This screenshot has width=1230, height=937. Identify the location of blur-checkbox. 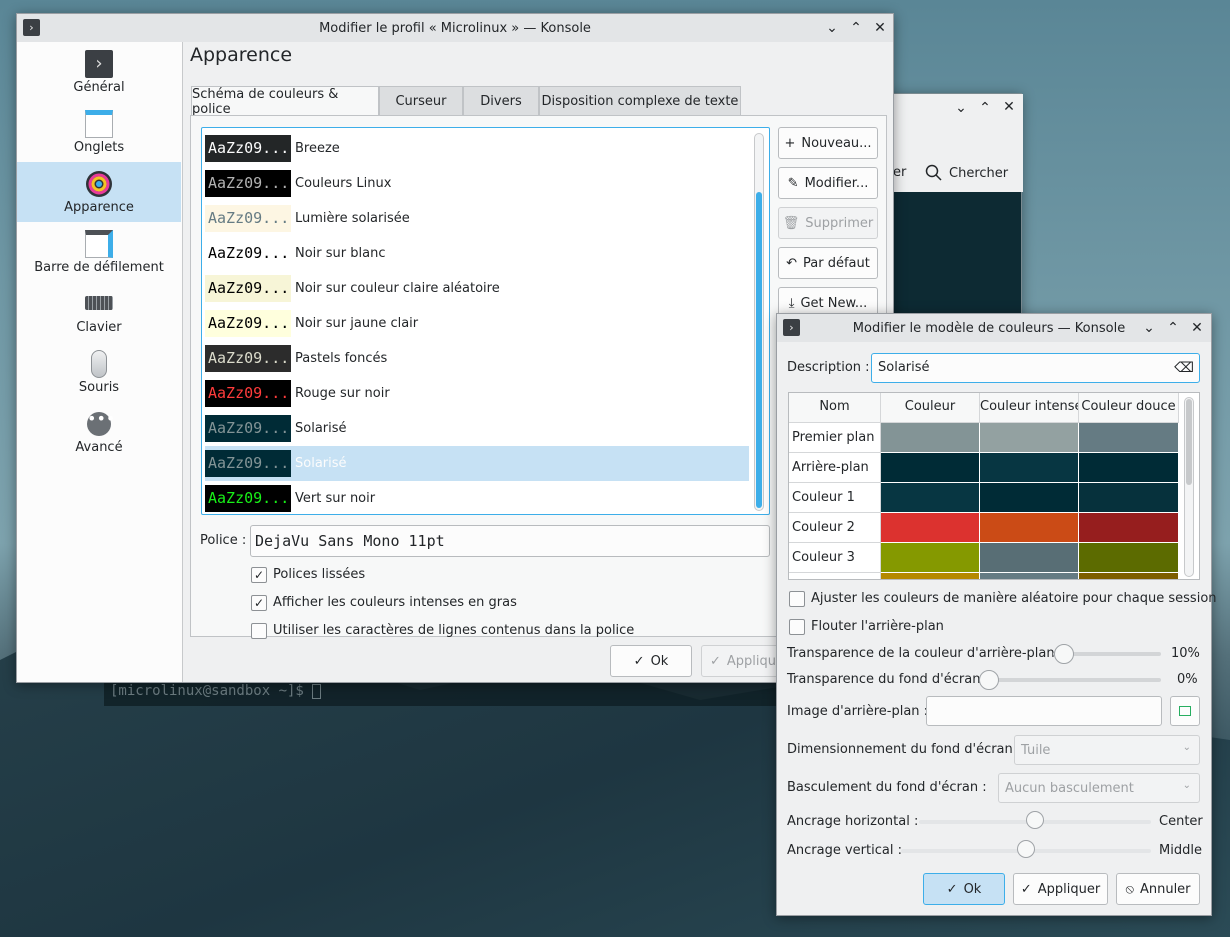
(797, 627).